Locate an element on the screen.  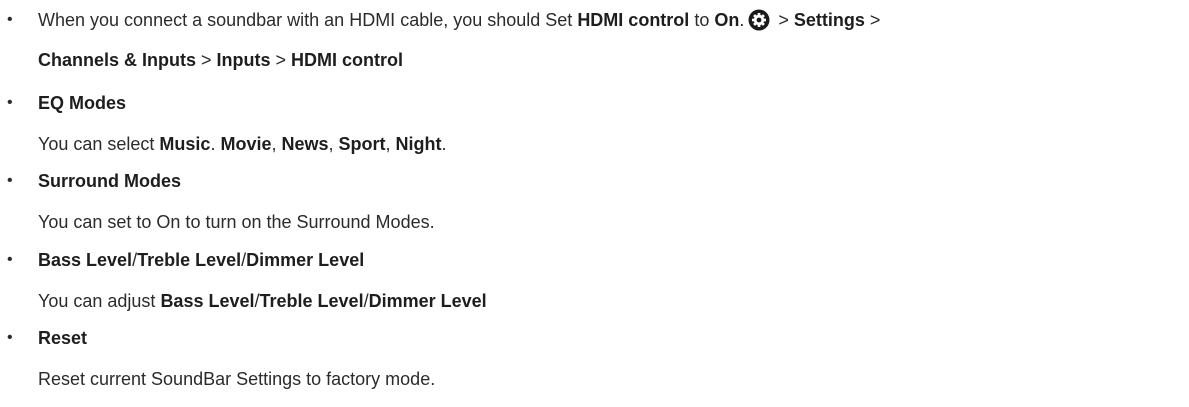
night-term: Night is located at coordinates (418, 144).